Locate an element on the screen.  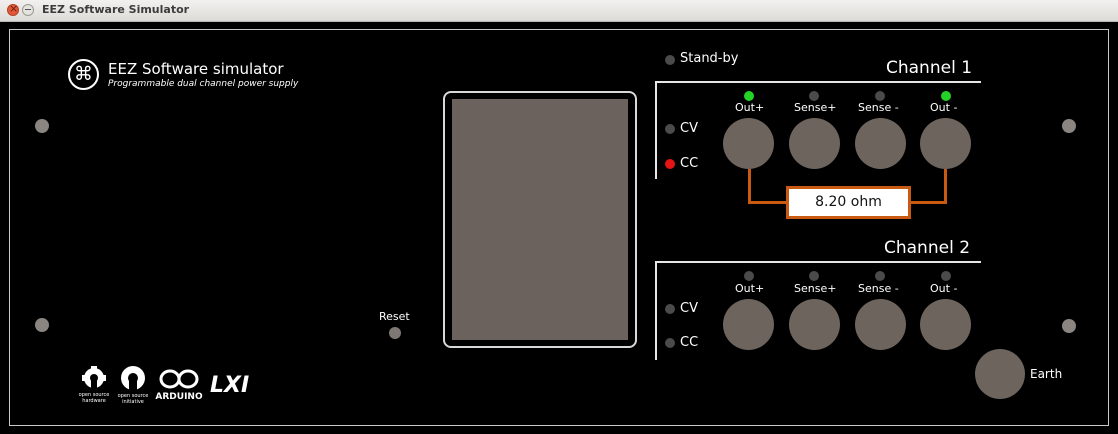
window-titlebar: EEZ Software Simulator is located at coordinates (559, 11).